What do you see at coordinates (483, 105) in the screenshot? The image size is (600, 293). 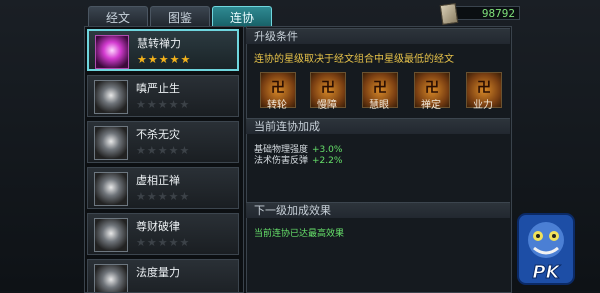 I see `rune-label: 业力` at bounding box center [483, 105].